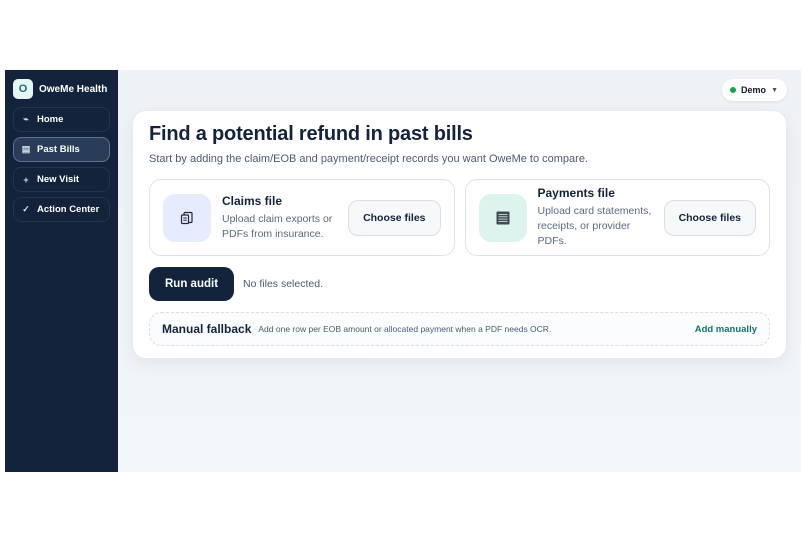 The height and width of the screenshot is (537, 806). I want to click on chevron-down-icon: ▼, so click(774, 90).